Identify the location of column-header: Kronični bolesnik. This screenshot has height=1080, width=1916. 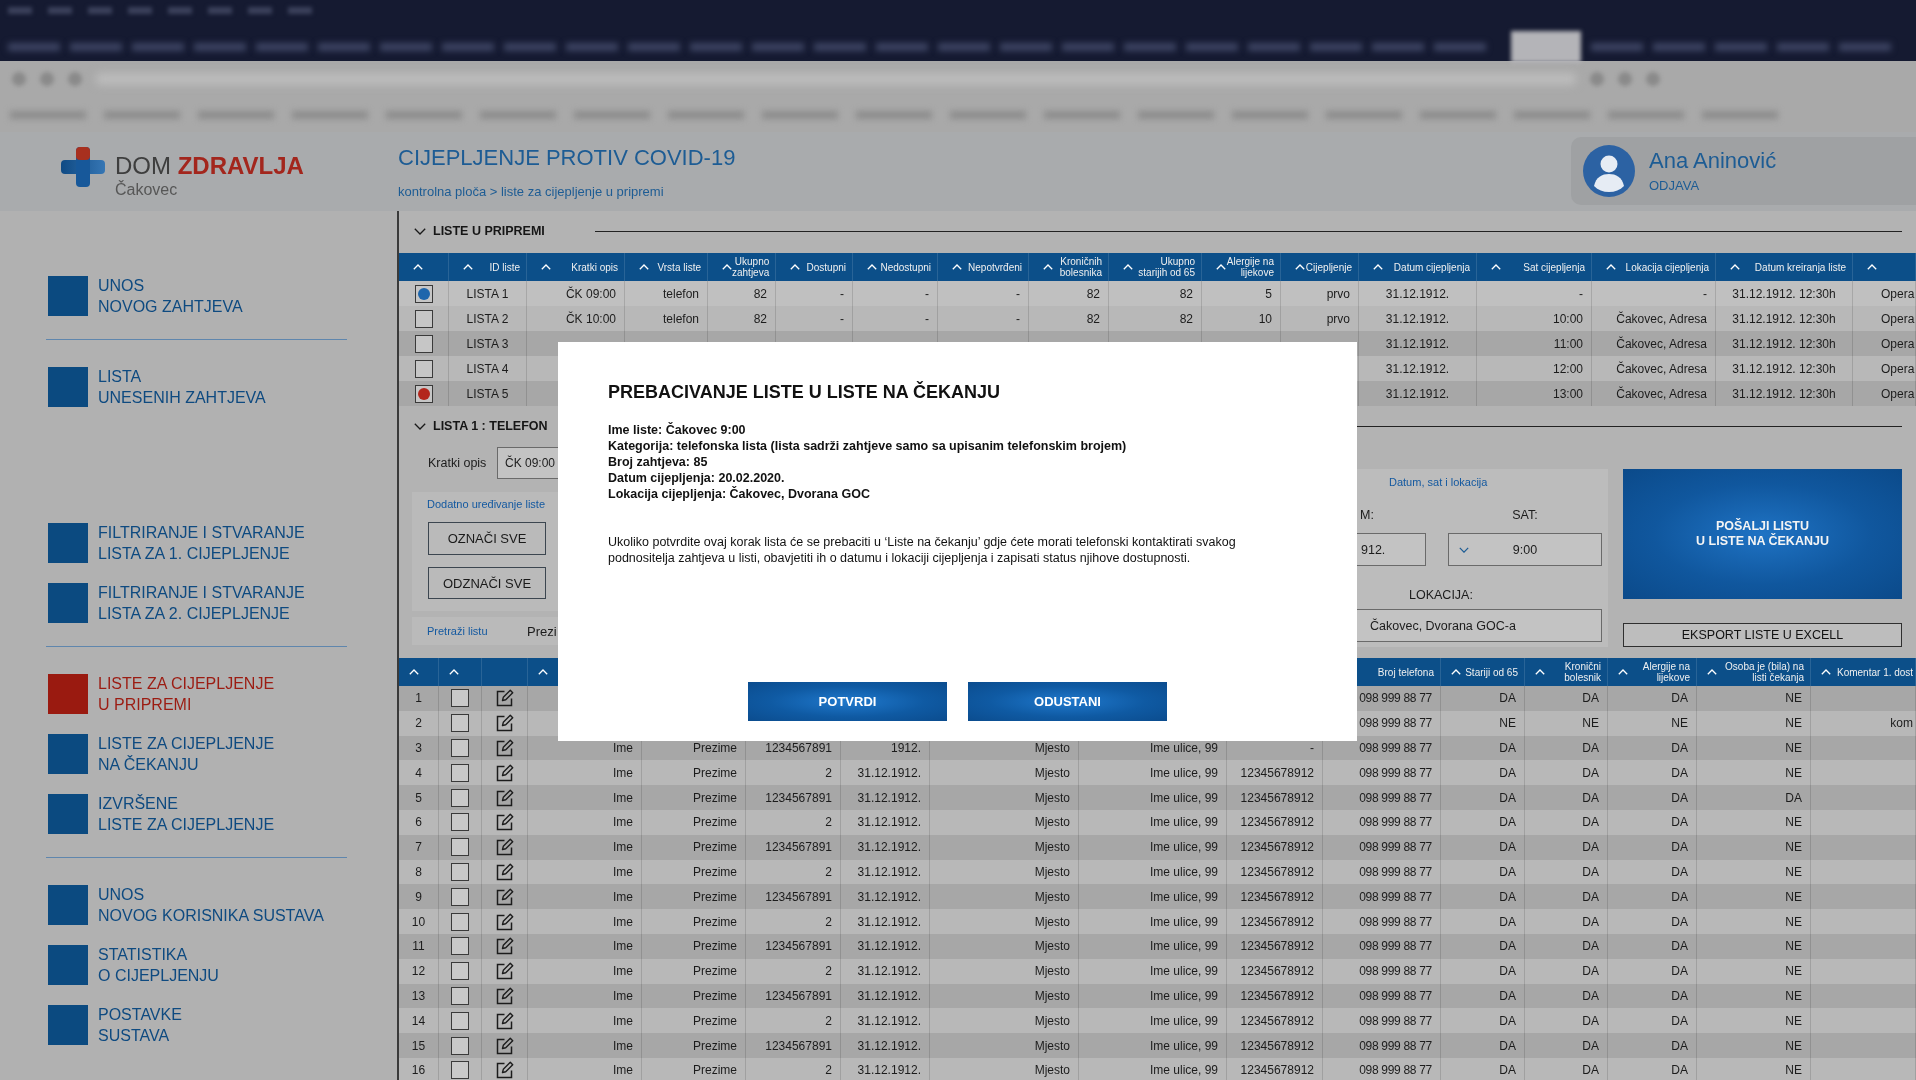
(1583, 672).